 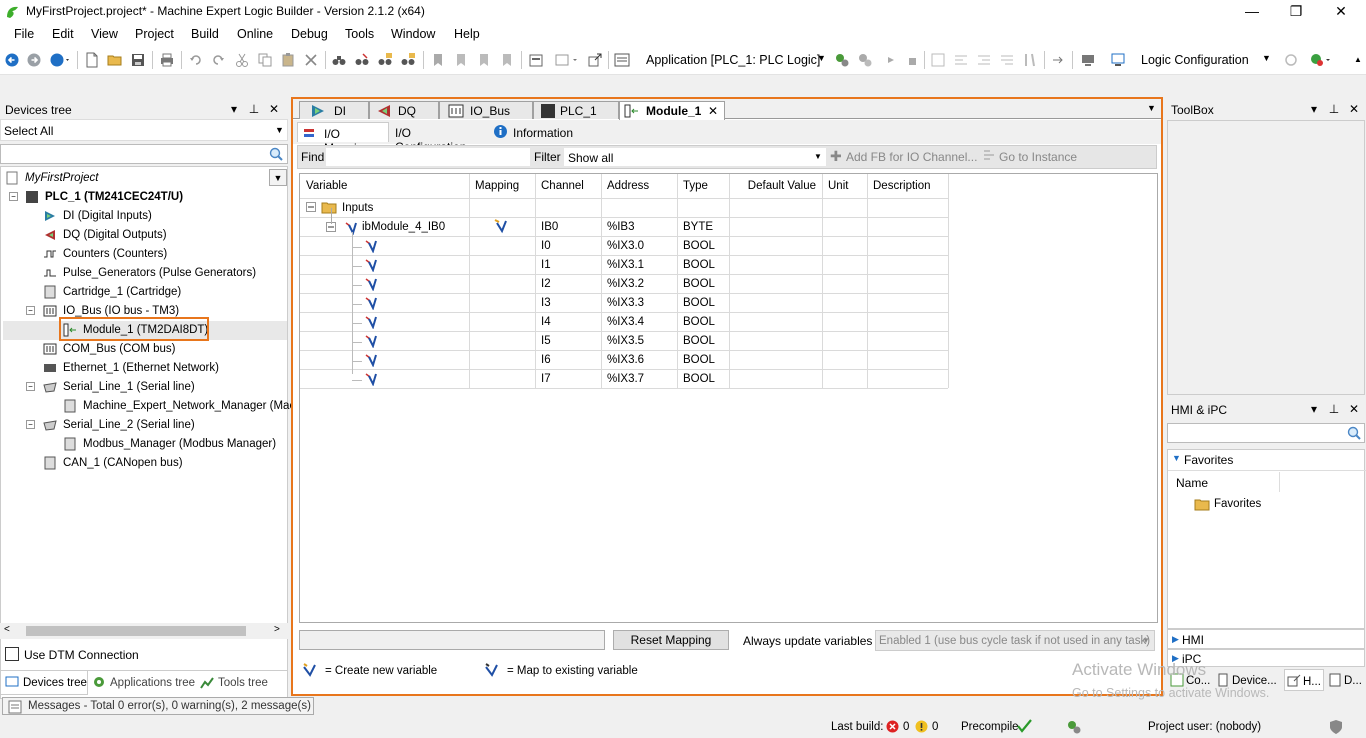 I want to click on column-header: Address, so click(x=642, y=186).